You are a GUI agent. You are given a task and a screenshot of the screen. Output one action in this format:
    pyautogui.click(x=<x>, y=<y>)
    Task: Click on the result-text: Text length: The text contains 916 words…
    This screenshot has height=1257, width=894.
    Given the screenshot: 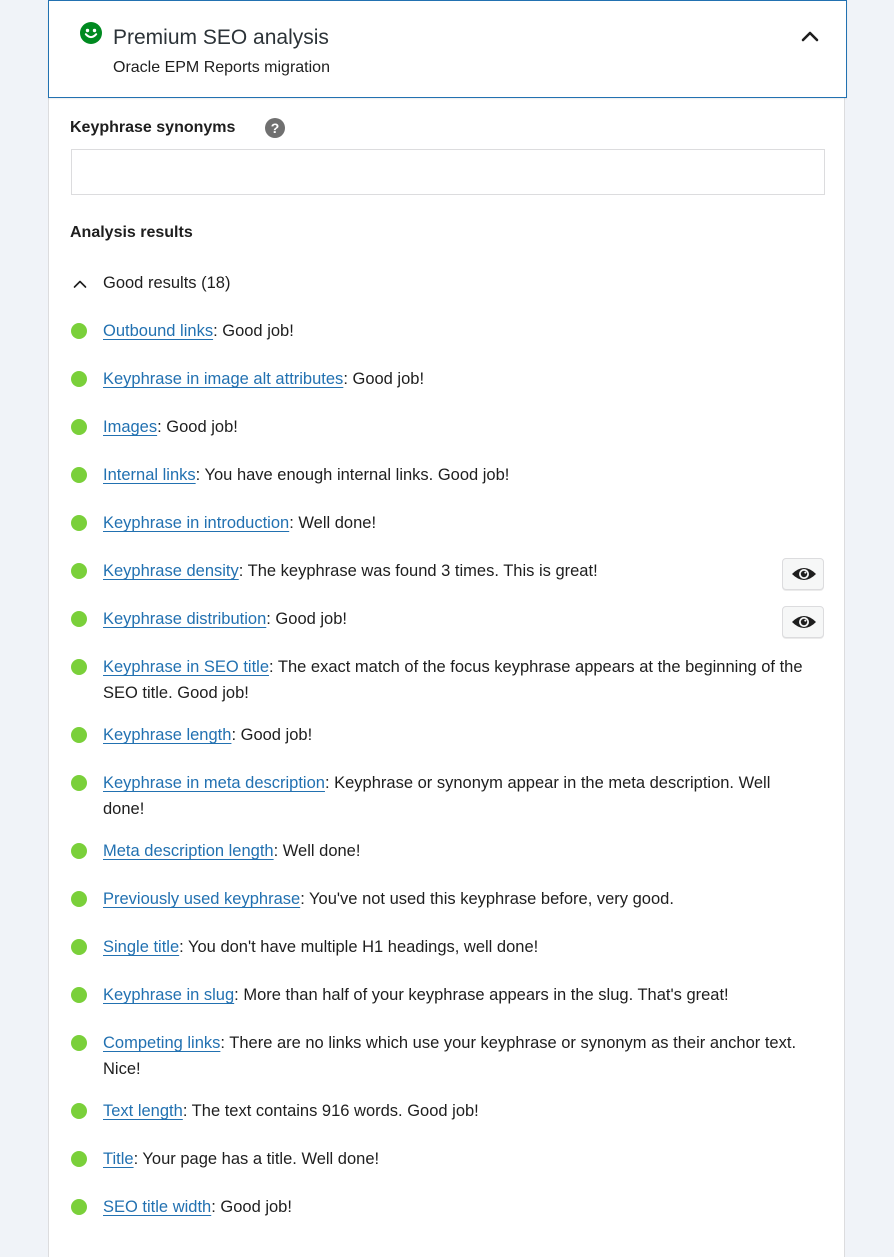 What is the action you would take?
    pyautogui.click(x=453, y=1111)
    